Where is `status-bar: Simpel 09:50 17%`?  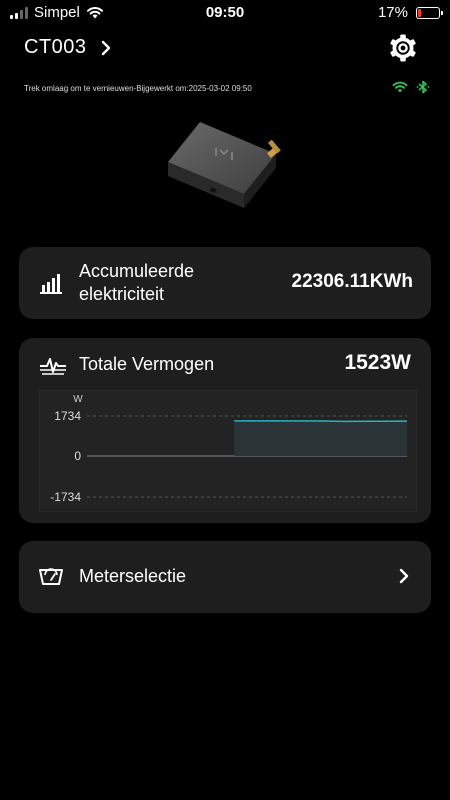 status-bar: Simpel 09:50 17% is located at coordinates (225, 13).